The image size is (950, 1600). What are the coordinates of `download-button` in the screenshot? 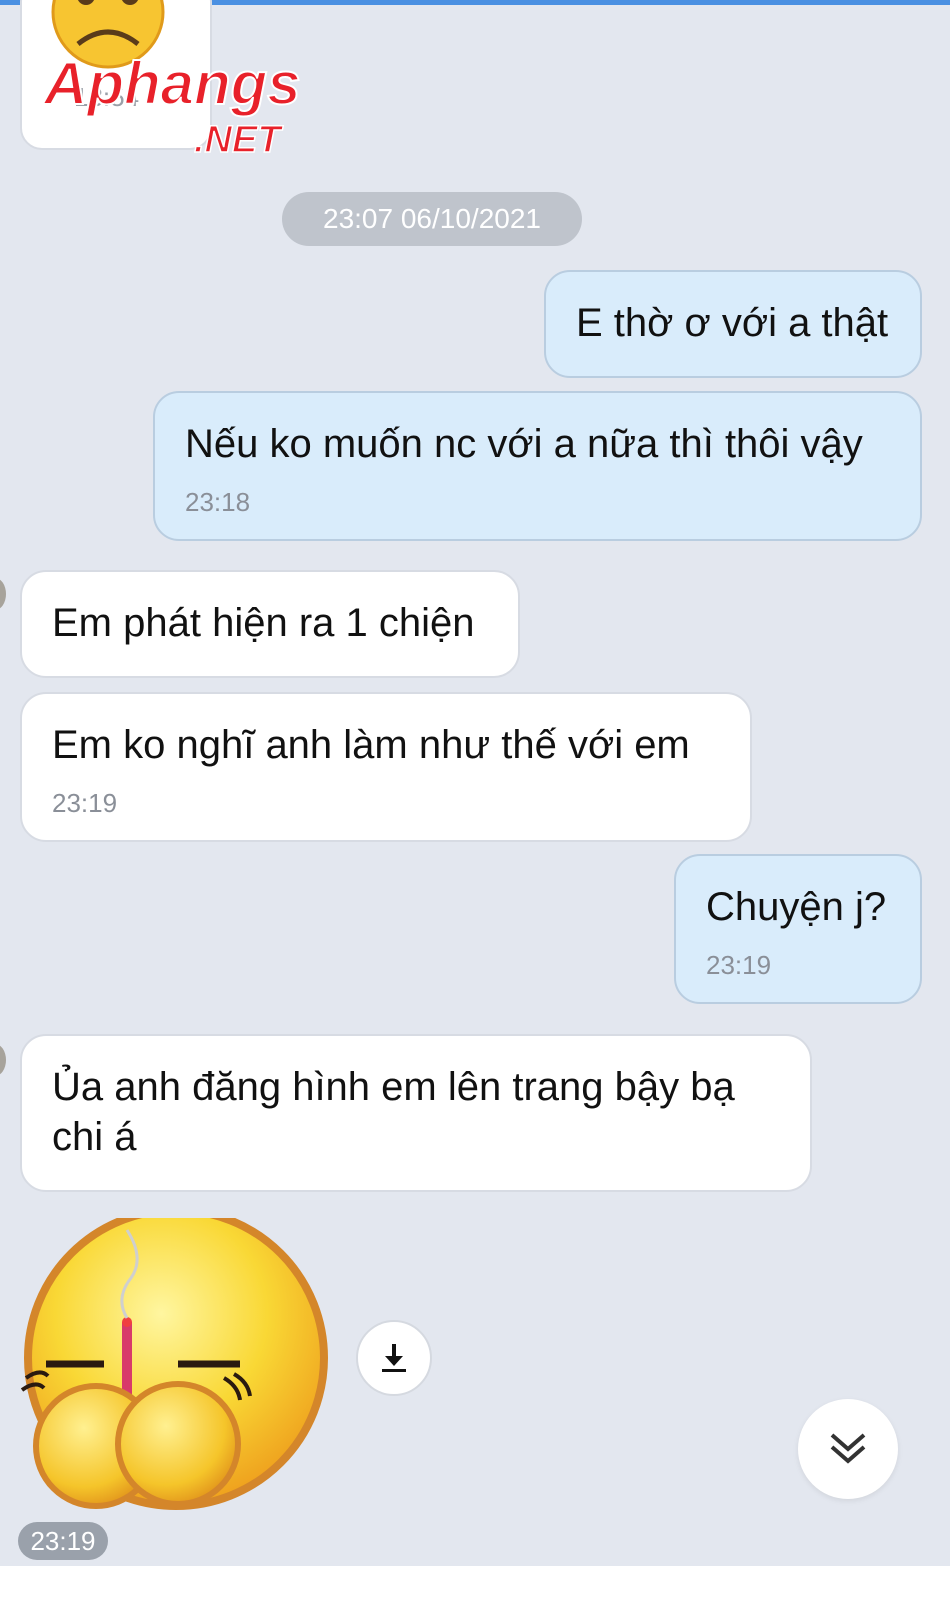 It's located at (394, 1358).